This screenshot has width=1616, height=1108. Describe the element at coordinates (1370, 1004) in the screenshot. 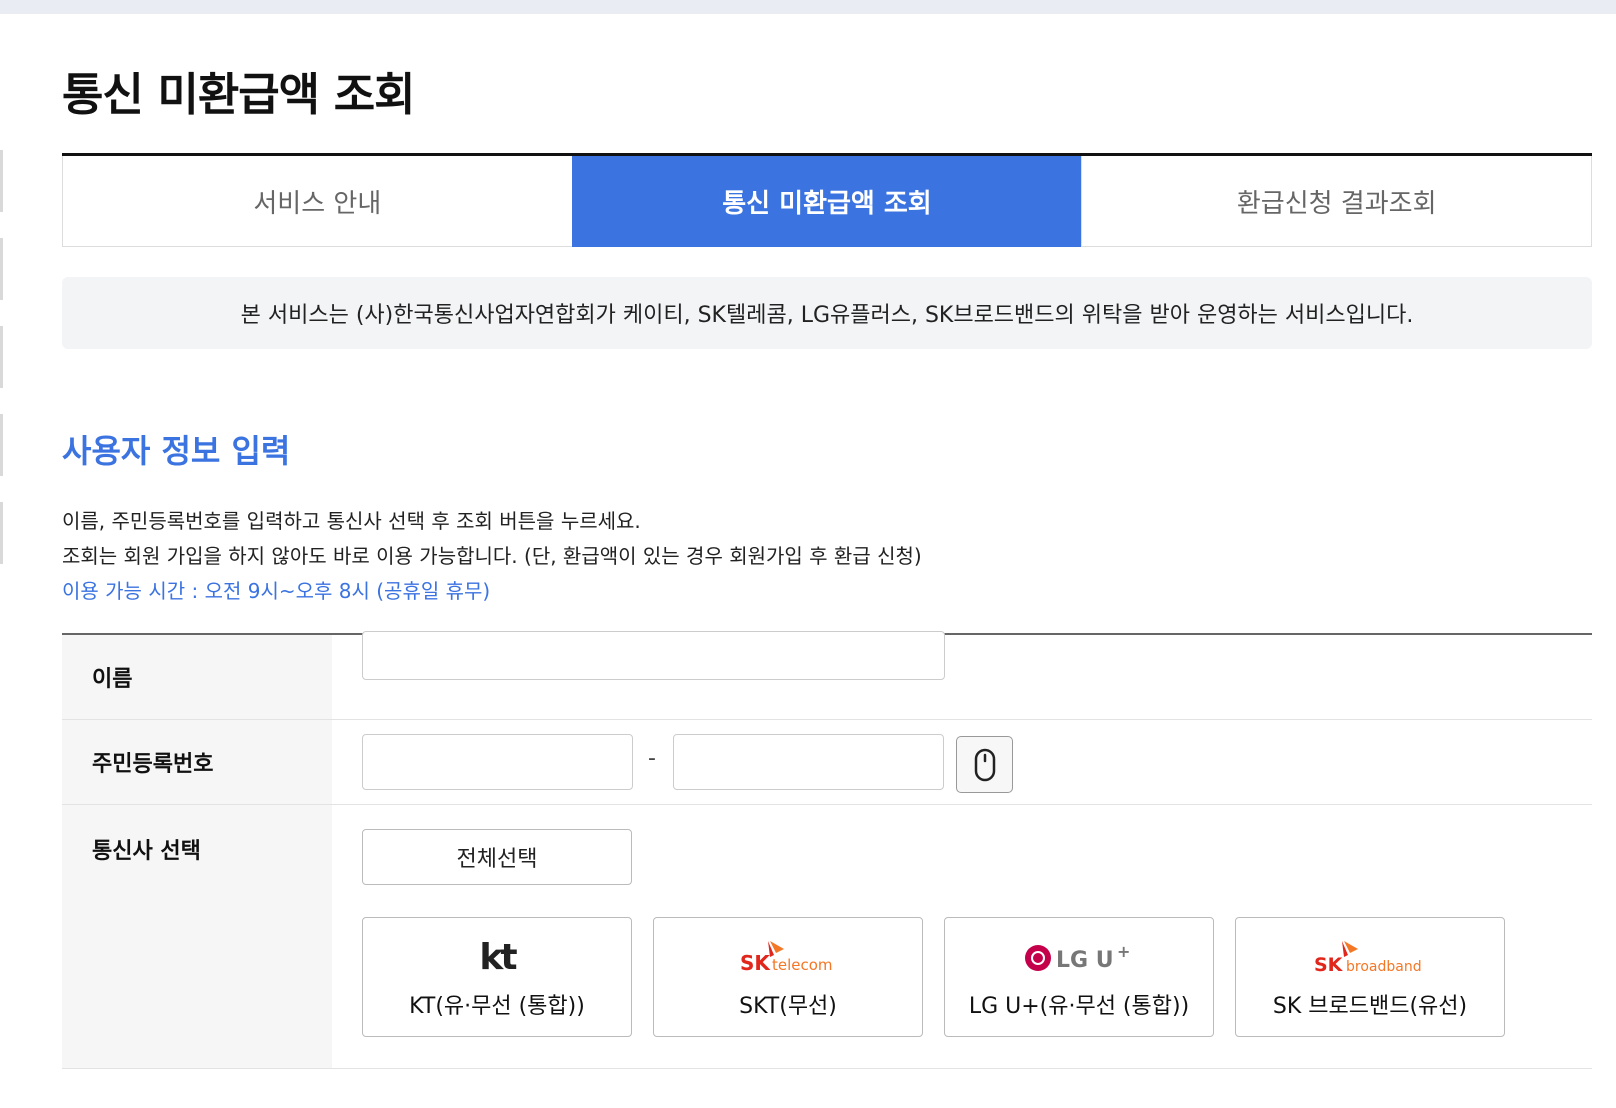

I see `carrier-skb-label: SK 브로드밴드(유선)` at that location.